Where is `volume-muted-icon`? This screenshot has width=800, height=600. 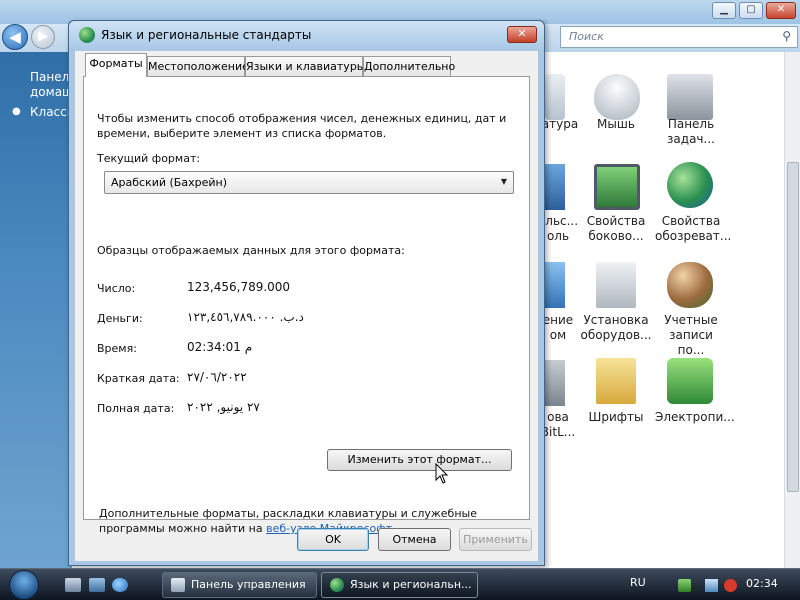
volume-muted-icon is located at coordinates (730, 585).